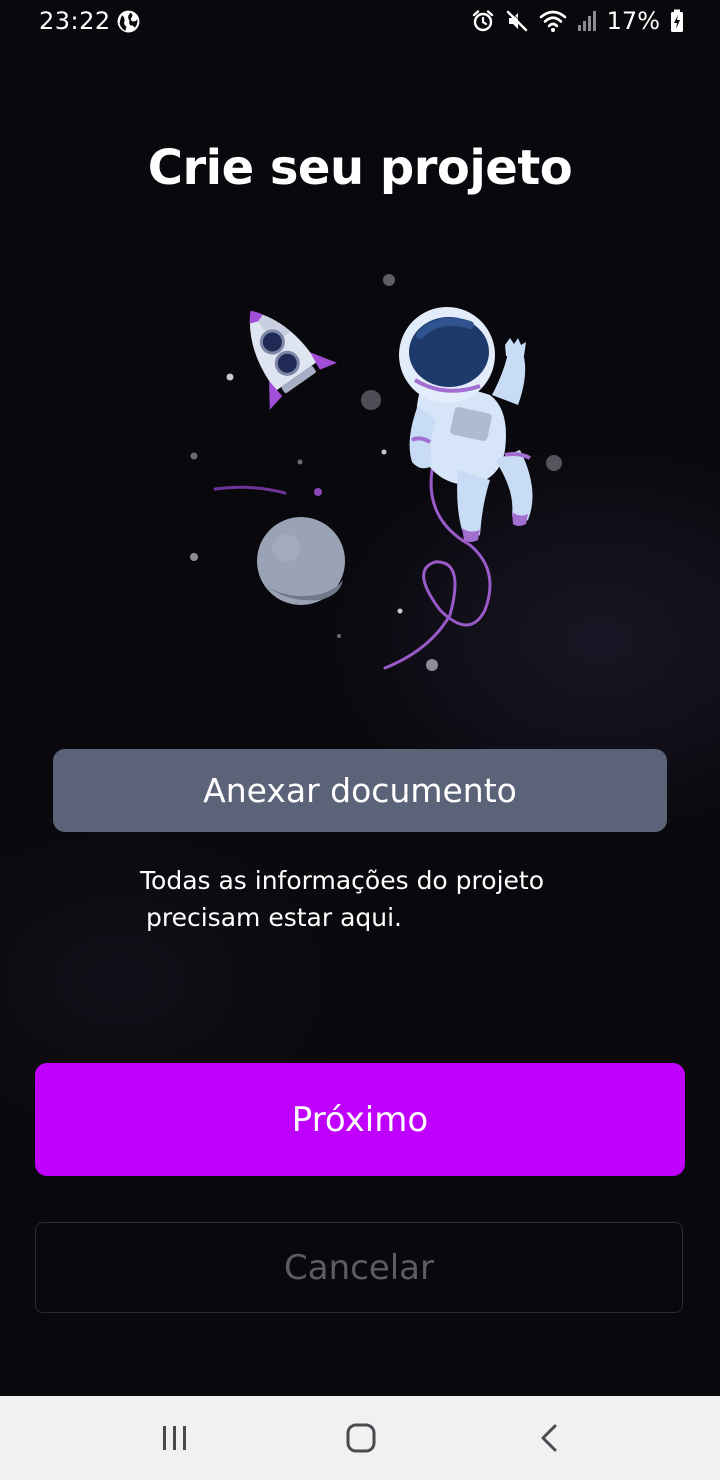 The image size is (720, 1480). What do you see at coordinates (552, 21) in the screenshot?
I see `wifi-icon` at bounding box center [552, 21].